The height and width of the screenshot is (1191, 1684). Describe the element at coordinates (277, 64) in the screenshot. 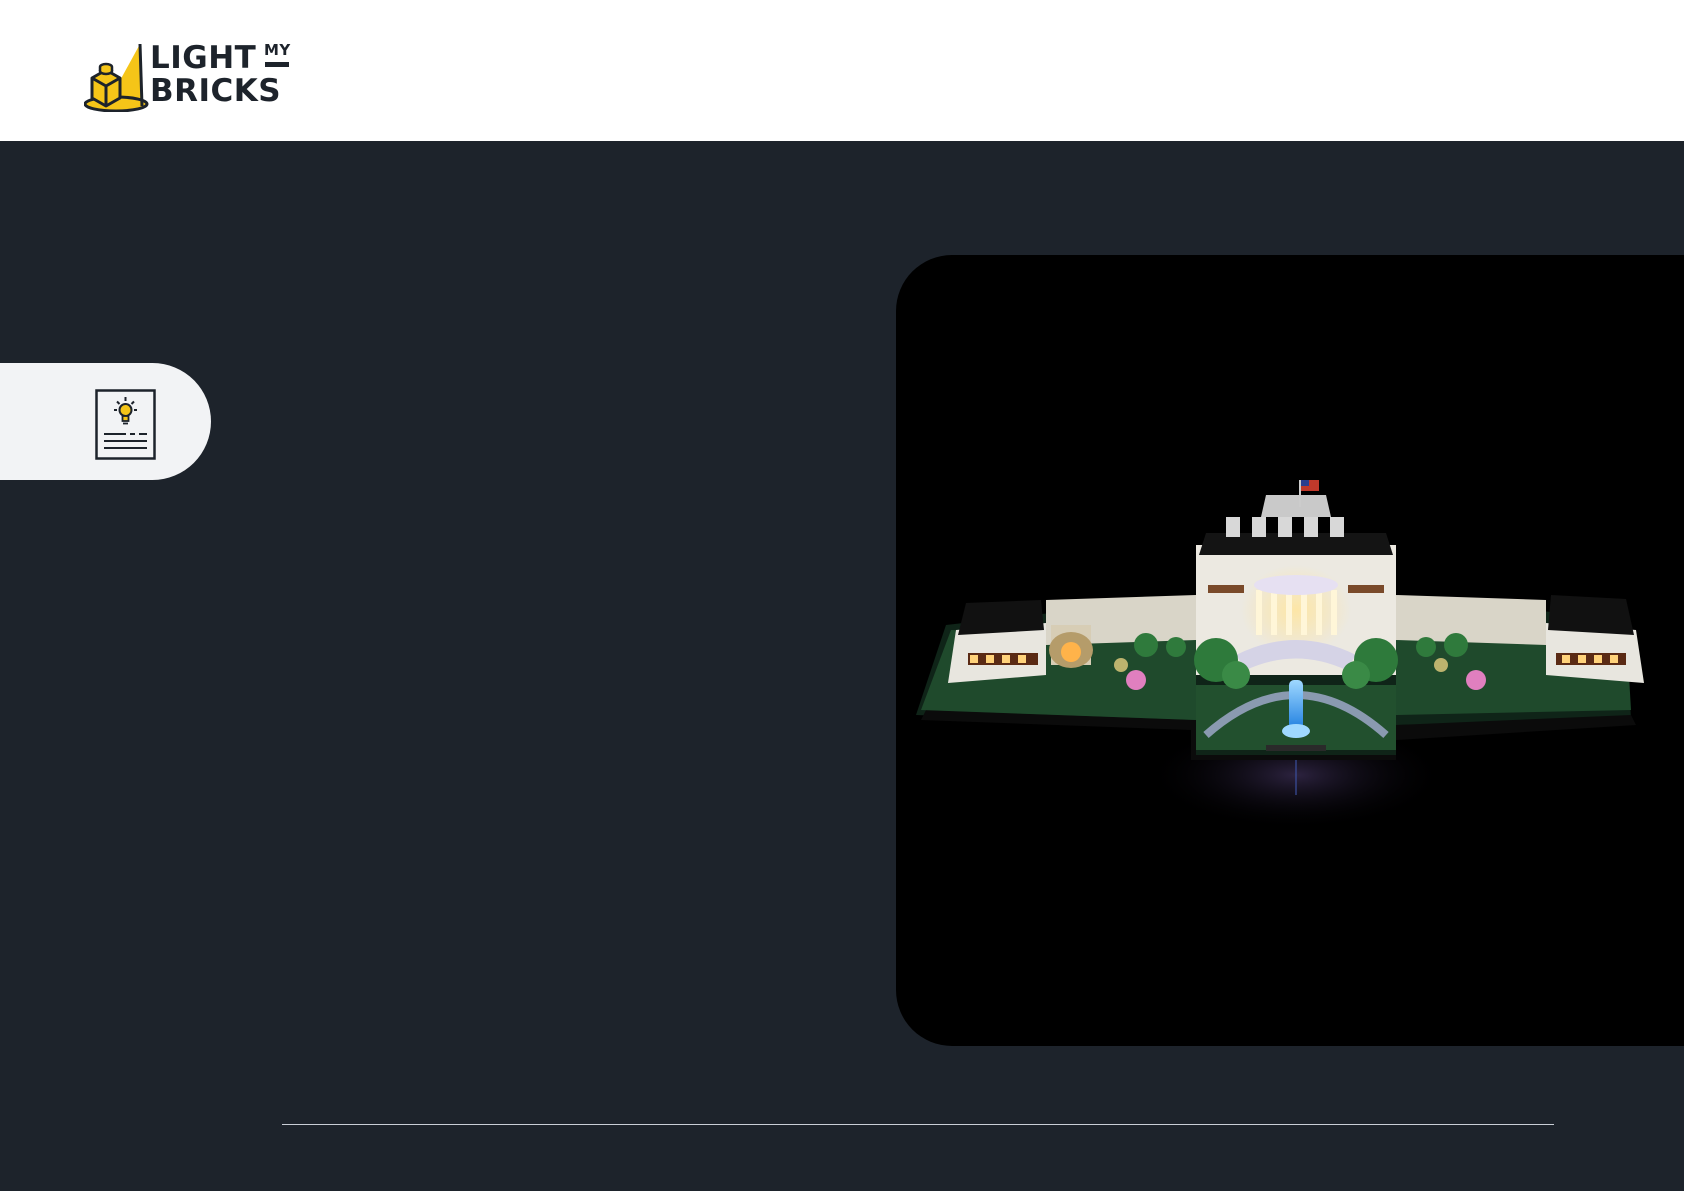

I see `logo-bar` at that location.